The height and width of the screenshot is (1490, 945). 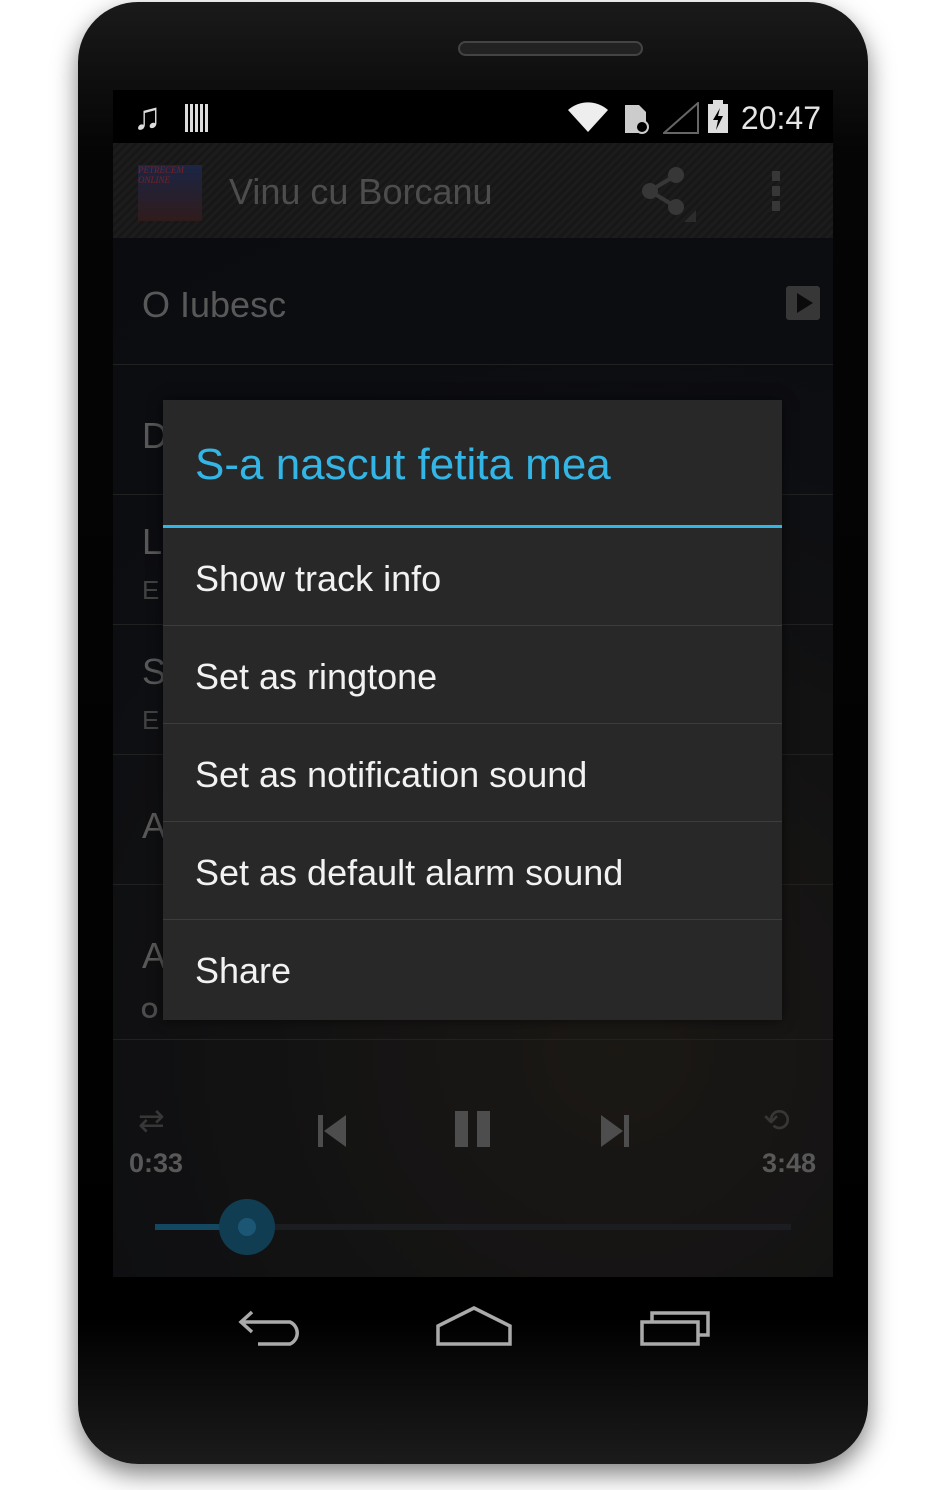 What do you see at coordinates (637, 119) in the screenshot?
I see `sim-icon` at bounding box center [637, 119].